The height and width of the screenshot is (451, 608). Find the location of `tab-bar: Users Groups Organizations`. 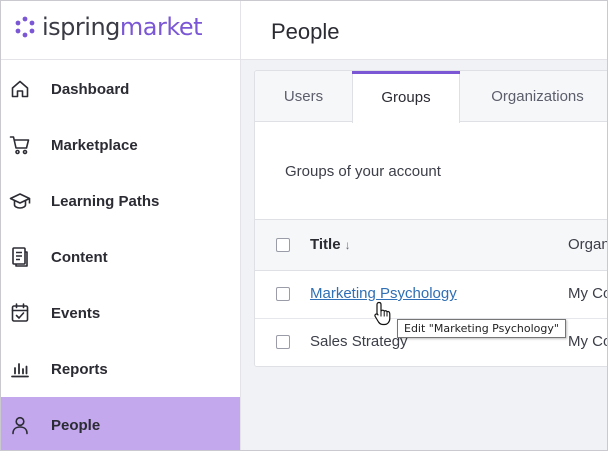

tab-bar: Users Groups Organizations is located at coordinates (431, 97).